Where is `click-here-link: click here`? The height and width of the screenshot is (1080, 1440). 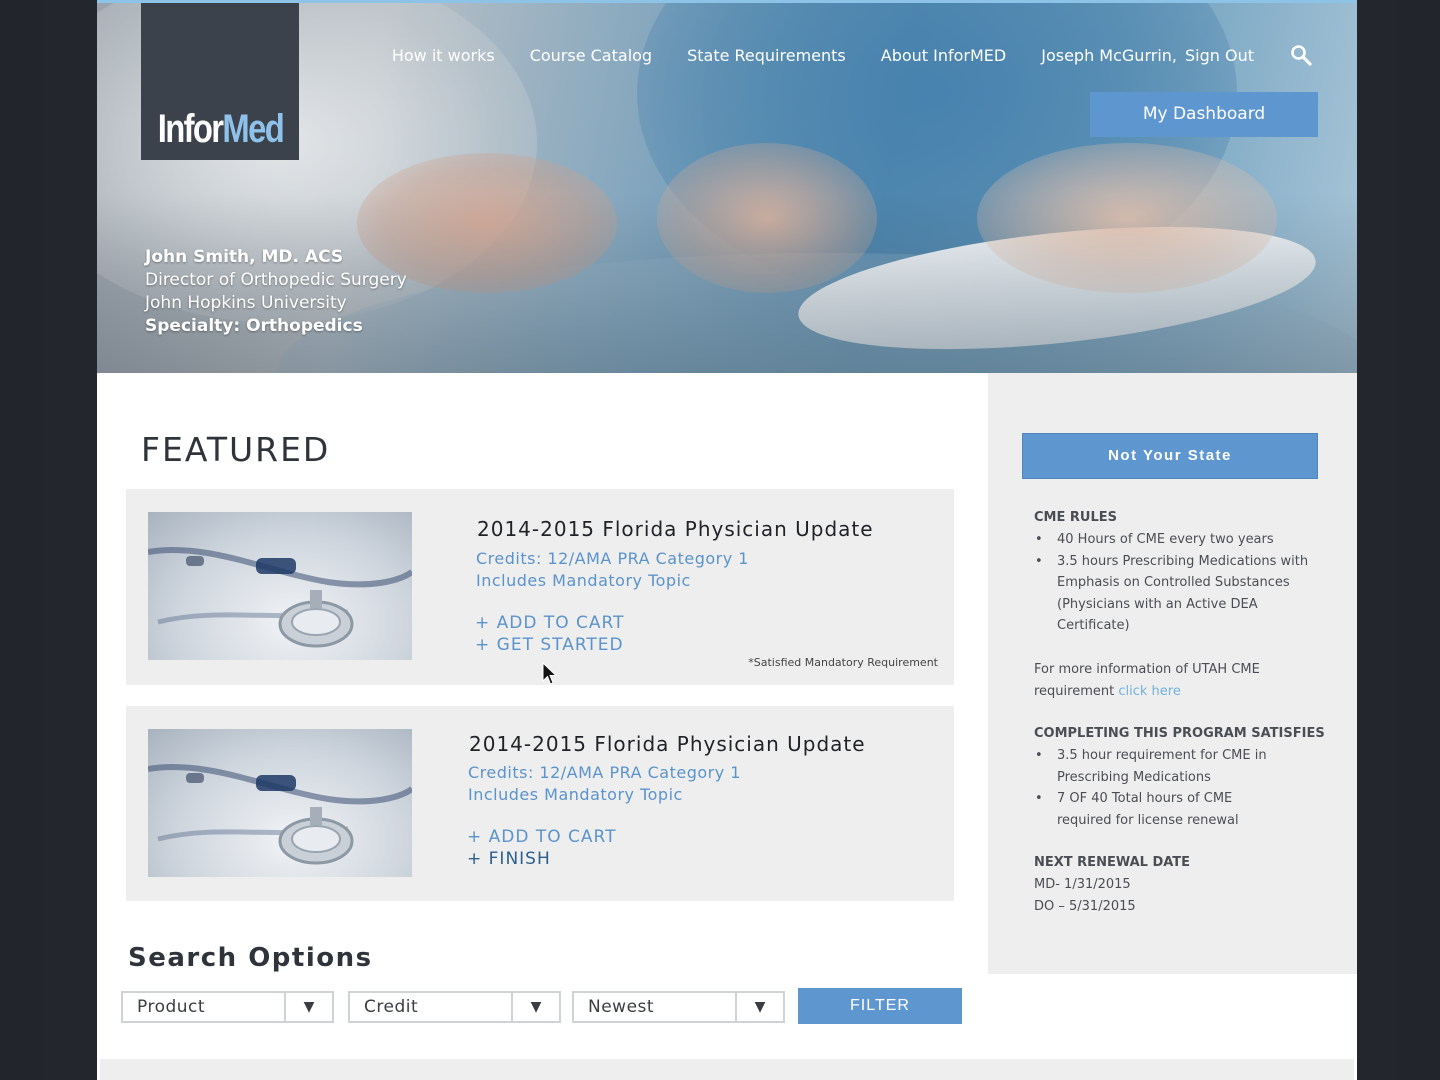
click-here-link: click here is located at coordinates (1149, 691).